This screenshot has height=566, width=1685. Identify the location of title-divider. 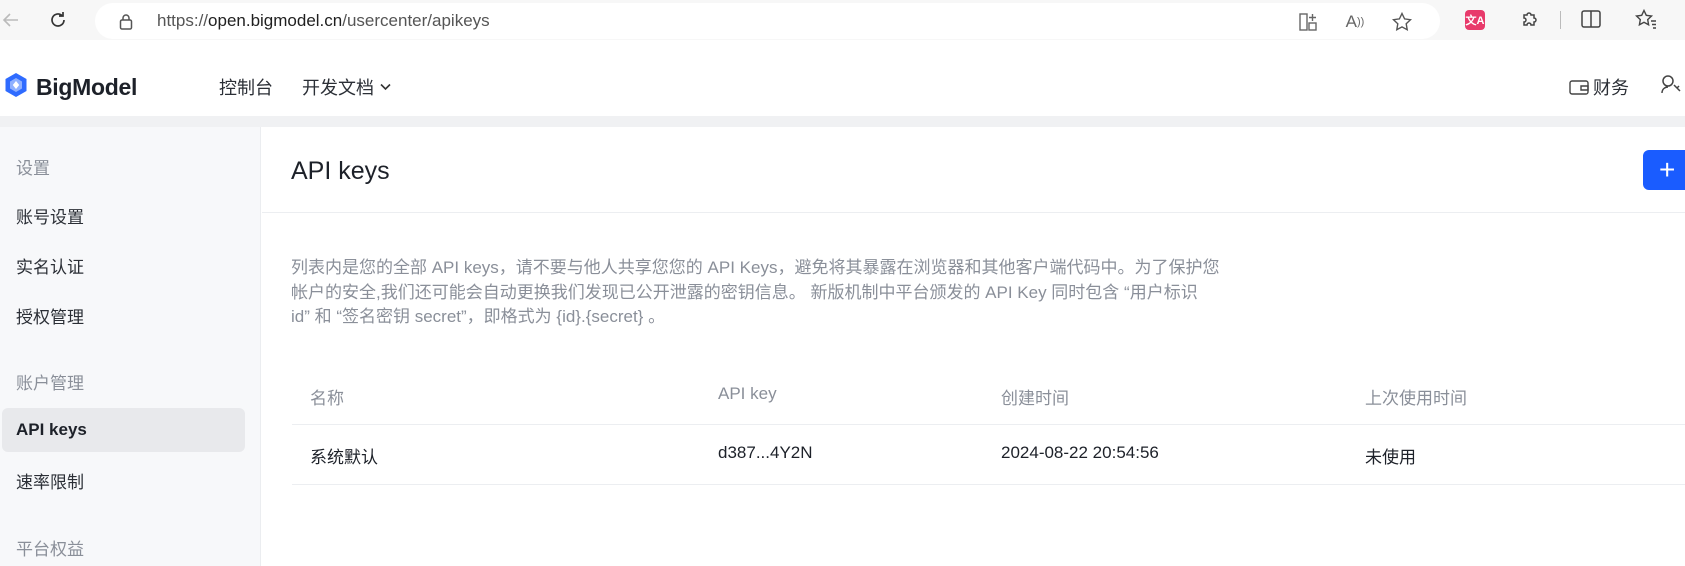
(973, 212).